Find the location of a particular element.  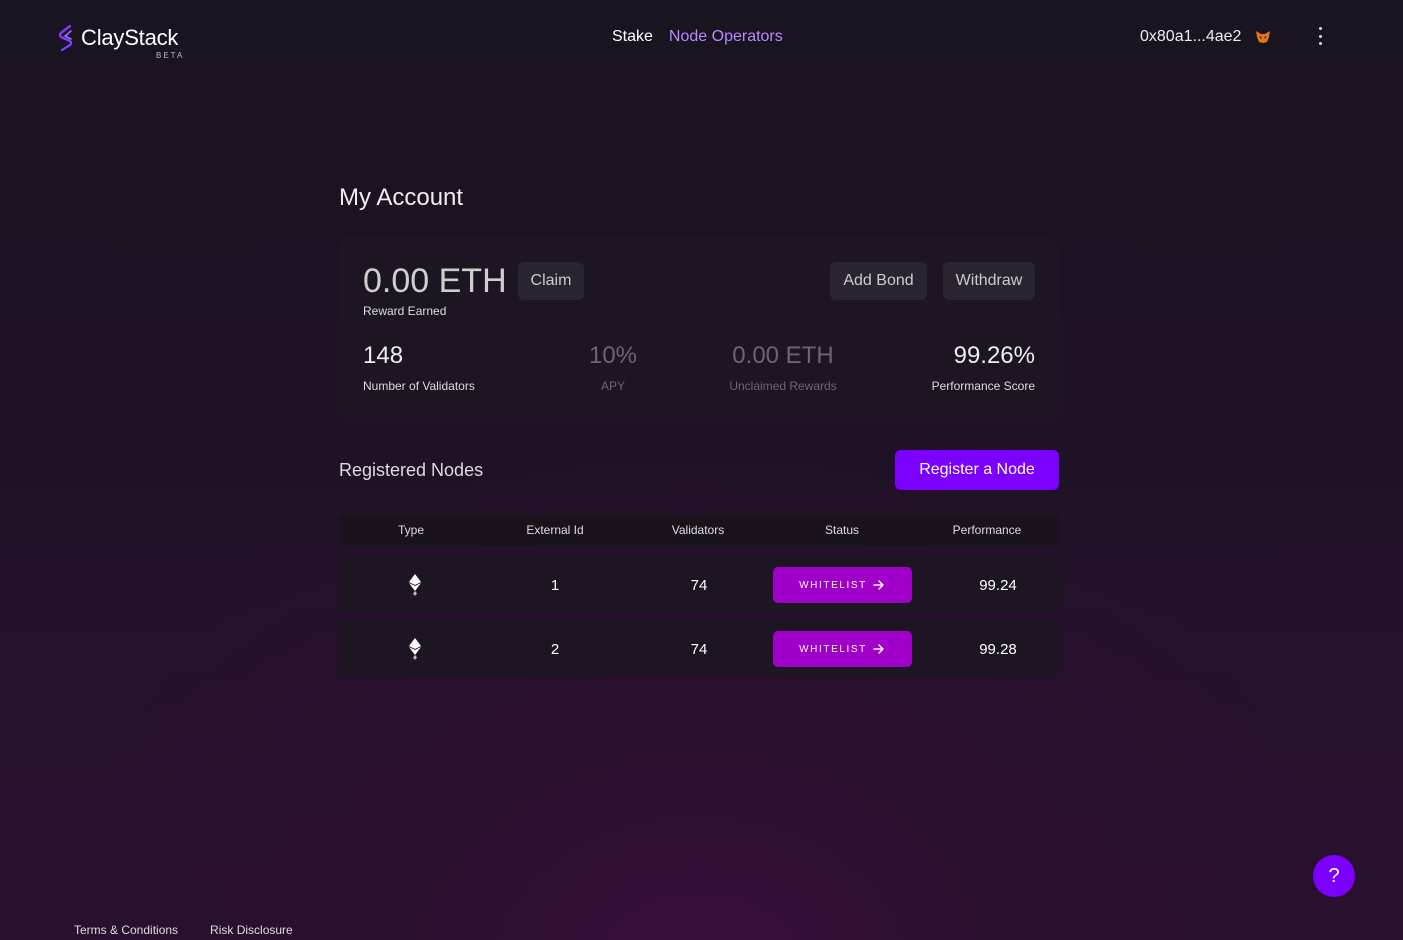

footer: Terms & Conditions Risk Disclosure is located at coordinates (183, 930).